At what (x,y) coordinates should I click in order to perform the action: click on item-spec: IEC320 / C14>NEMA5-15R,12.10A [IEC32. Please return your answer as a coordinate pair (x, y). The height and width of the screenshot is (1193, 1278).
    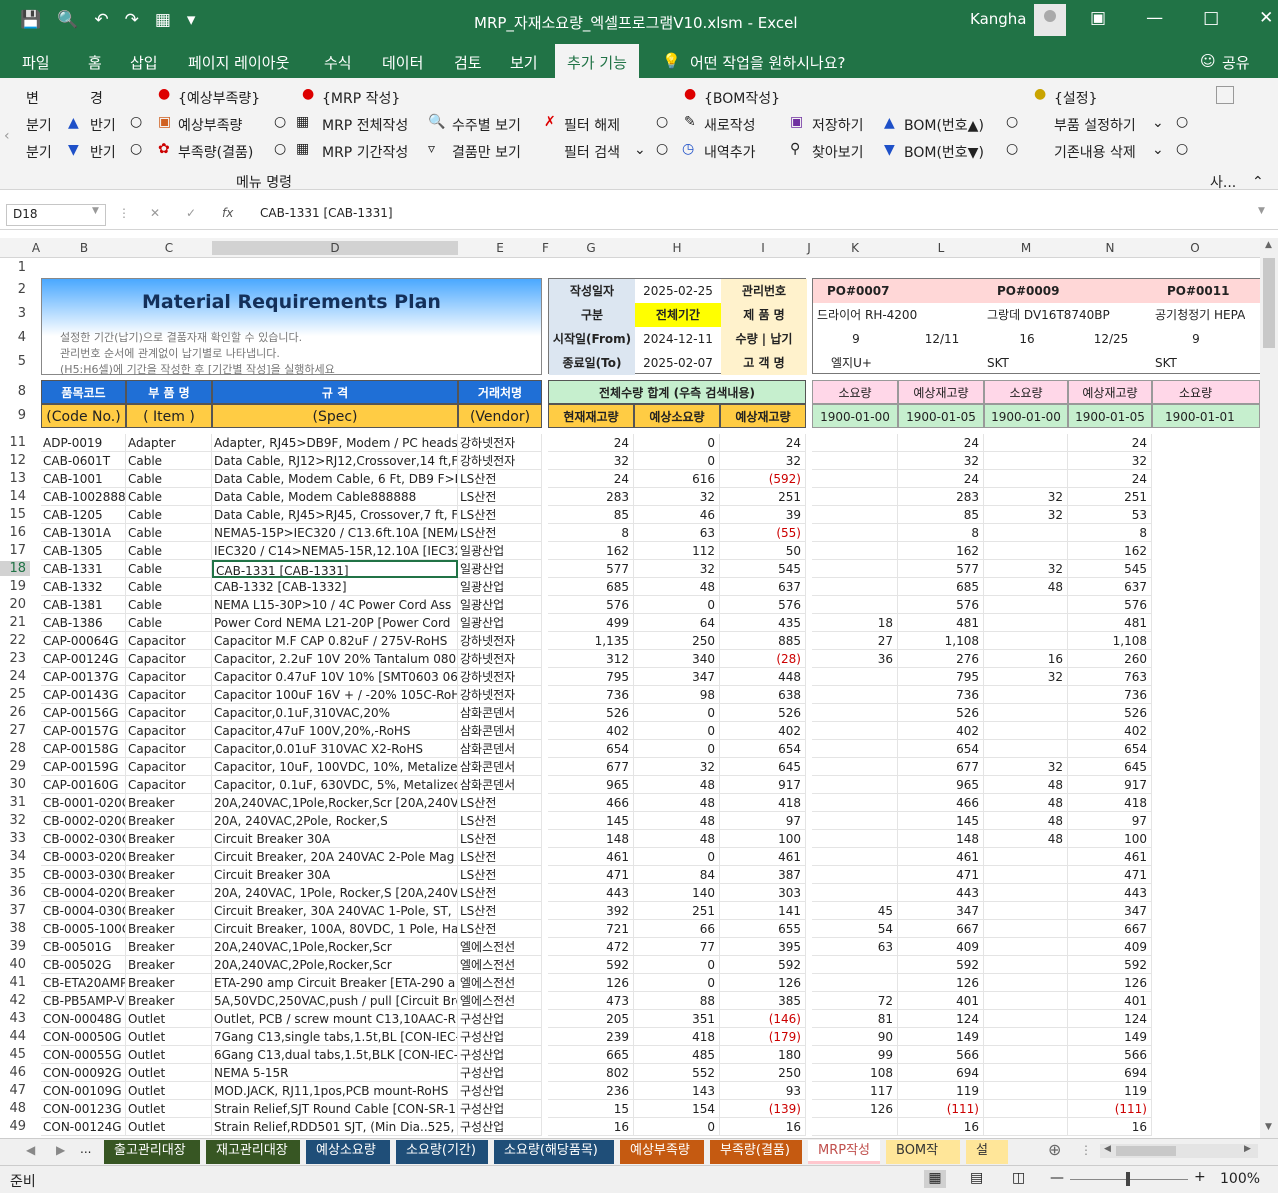
    Looking at the image, I should click on (335, 551).